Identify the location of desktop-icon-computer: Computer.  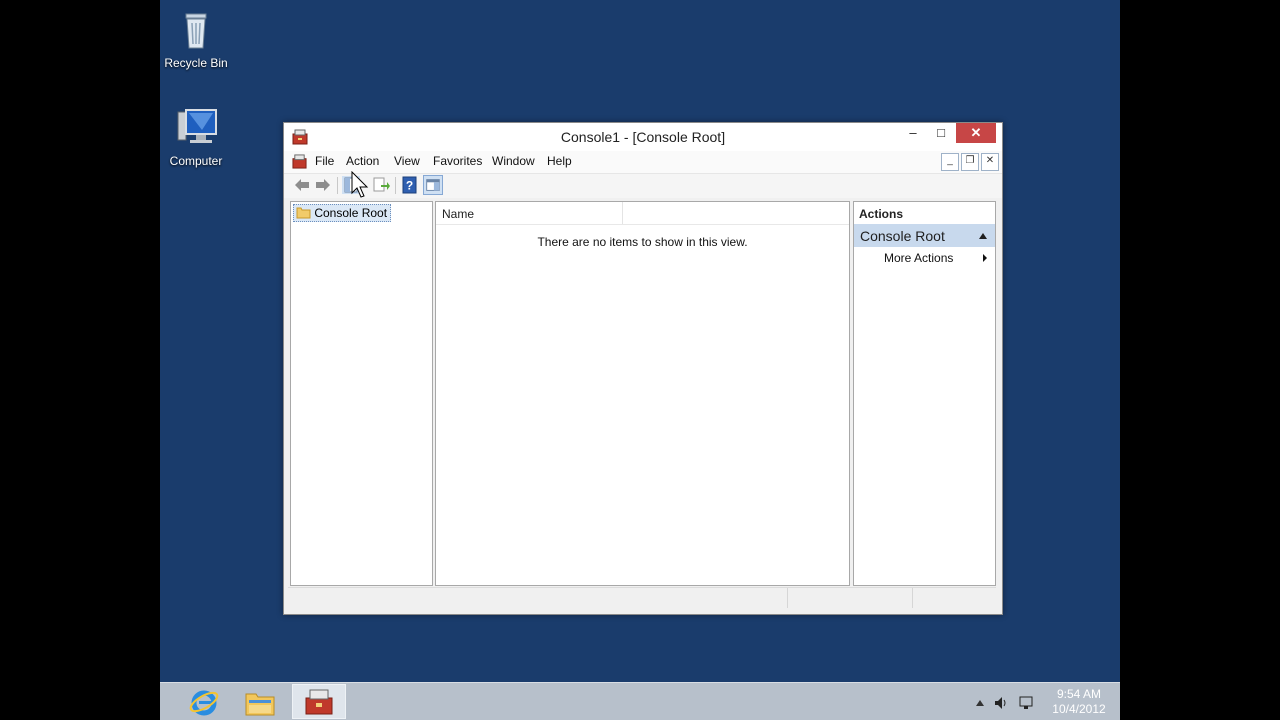
(198, 136).